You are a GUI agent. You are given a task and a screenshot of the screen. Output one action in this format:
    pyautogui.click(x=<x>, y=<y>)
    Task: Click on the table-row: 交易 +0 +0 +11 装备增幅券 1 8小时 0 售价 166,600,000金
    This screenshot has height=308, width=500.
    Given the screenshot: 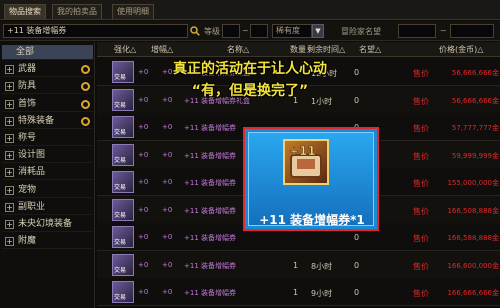 What is the action you would take?
    pyautogui.click(x=298, y=264)
    